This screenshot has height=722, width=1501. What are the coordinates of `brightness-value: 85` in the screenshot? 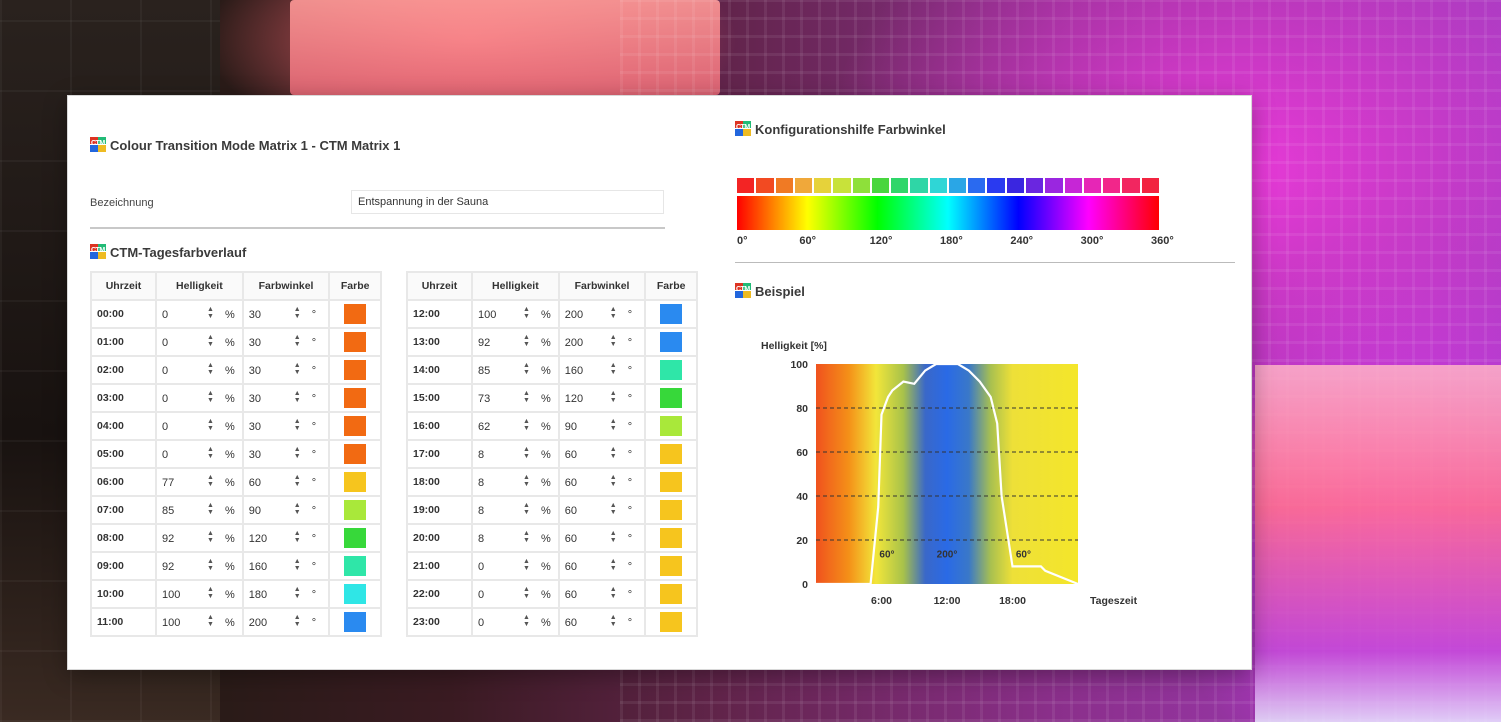 It's located at (168, 511).